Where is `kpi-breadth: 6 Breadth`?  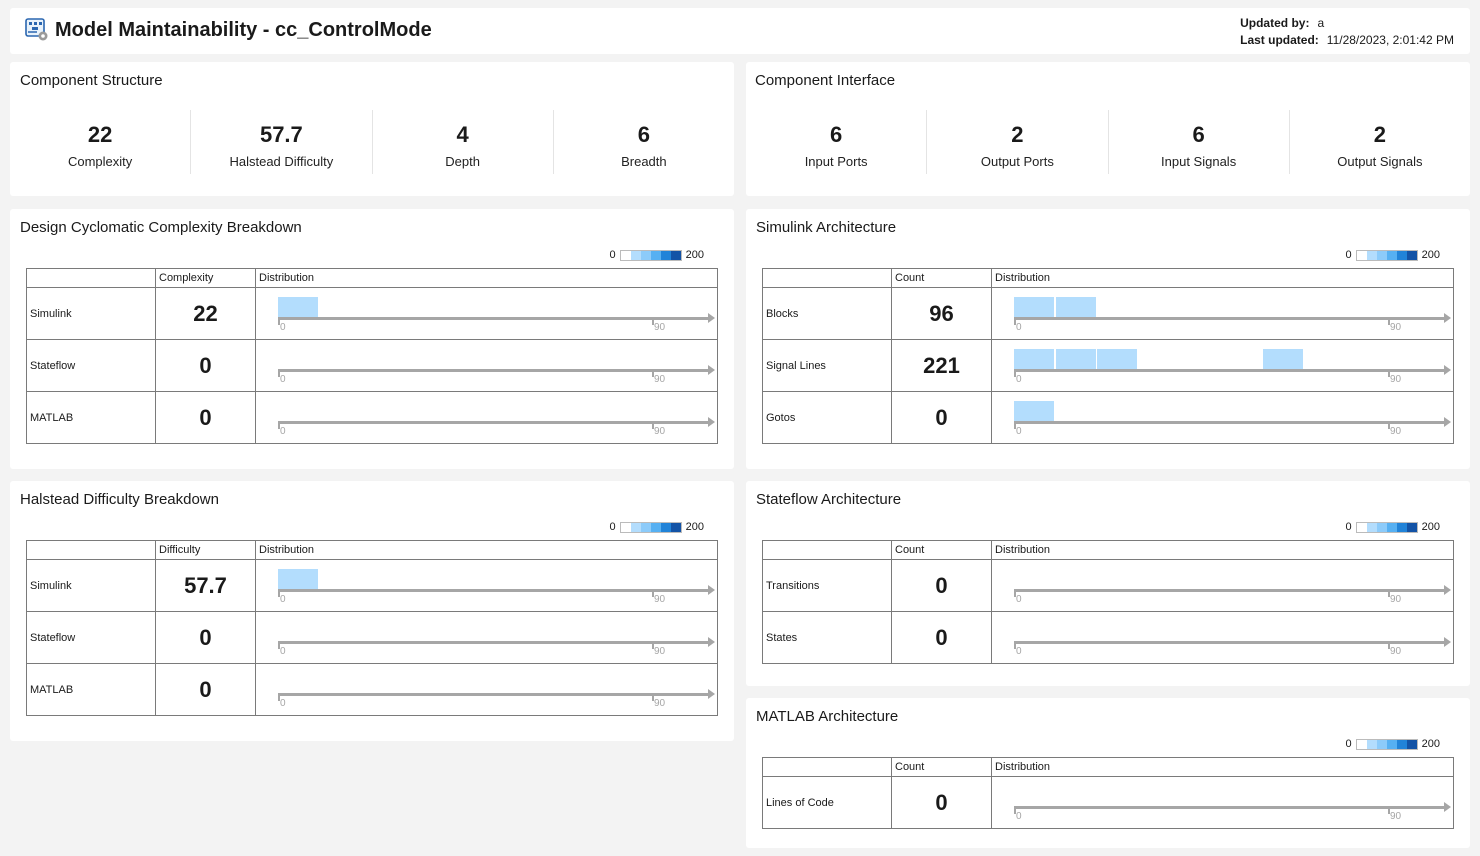
kpi-breadth: 6 Breadth is located at coordinates (644, 142).